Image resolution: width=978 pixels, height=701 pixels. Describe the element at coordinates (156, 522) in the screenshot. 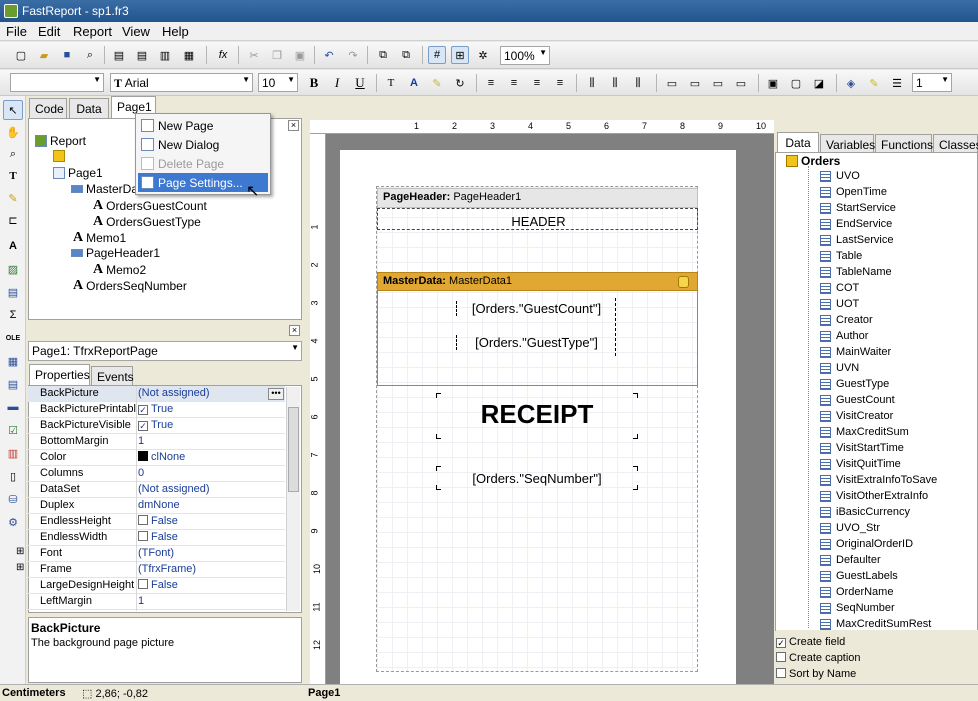

I see `property-row: EndlessHeight False` at that location.